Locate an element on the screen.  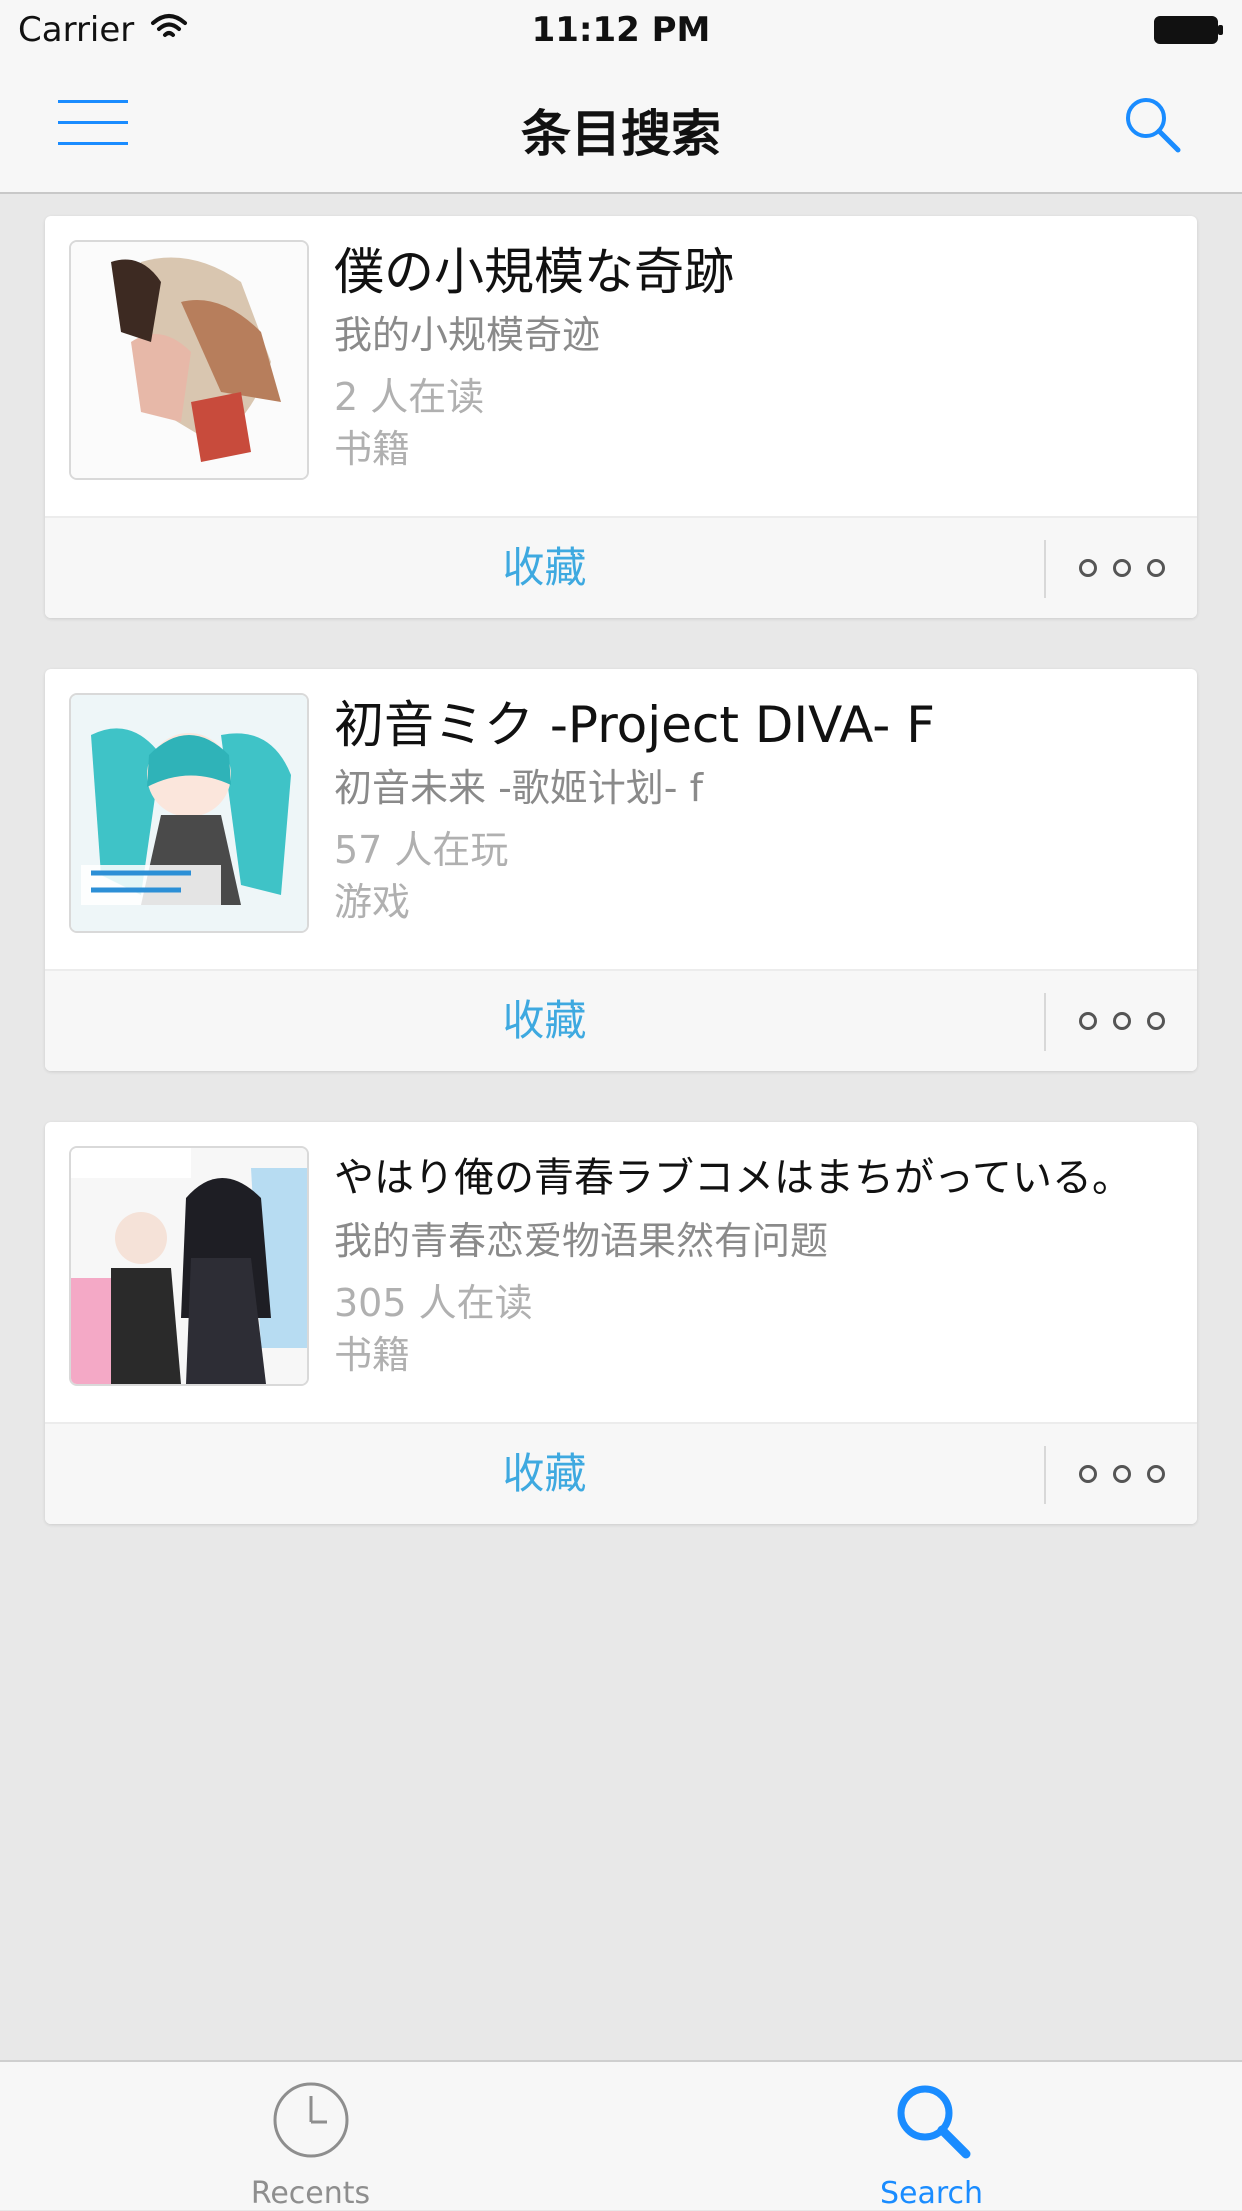
item-count: 305 人在读 is located at coordinates (433, 1303).